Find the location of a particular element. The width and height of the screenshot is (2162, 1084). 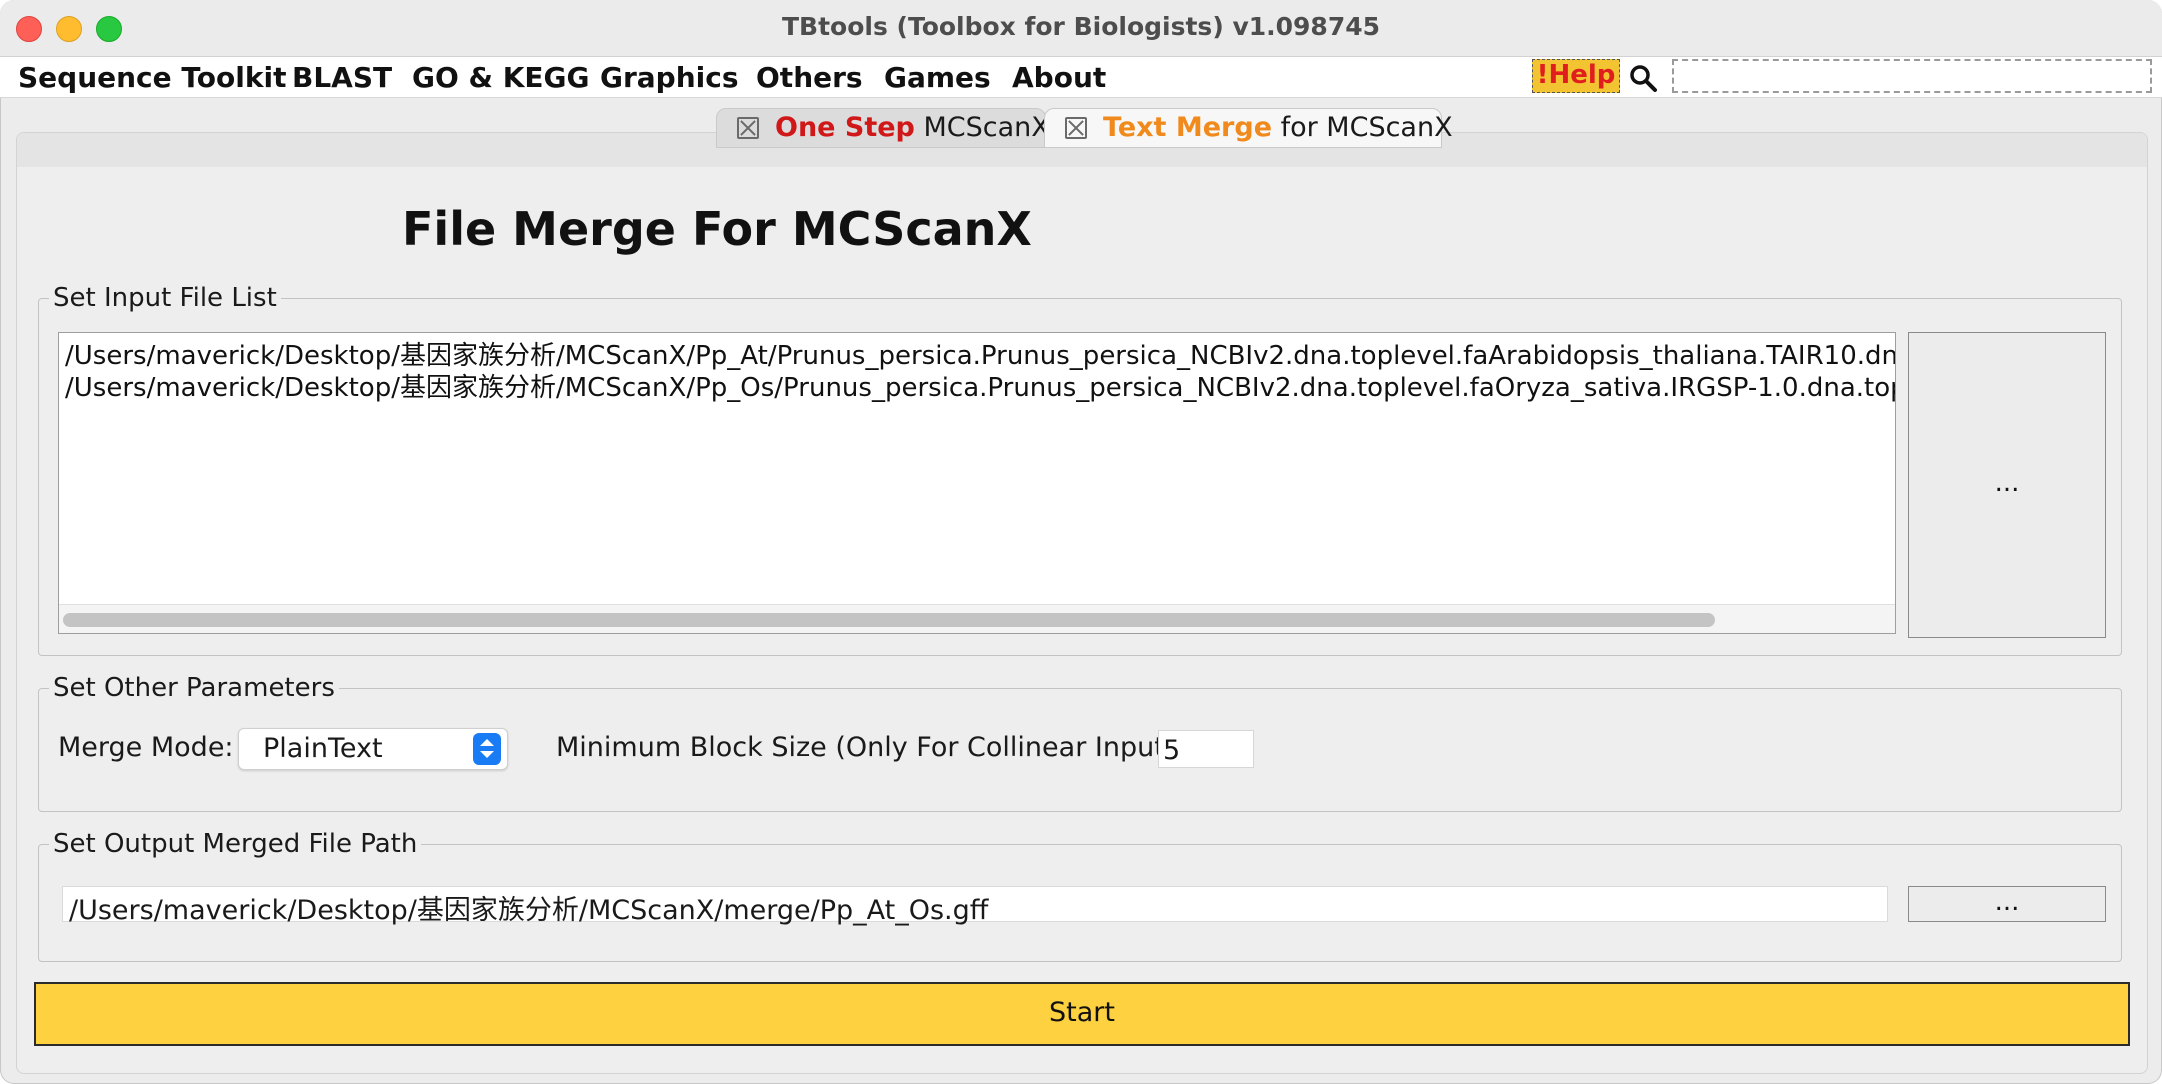

search-input is located at coordinates (1912, 76).